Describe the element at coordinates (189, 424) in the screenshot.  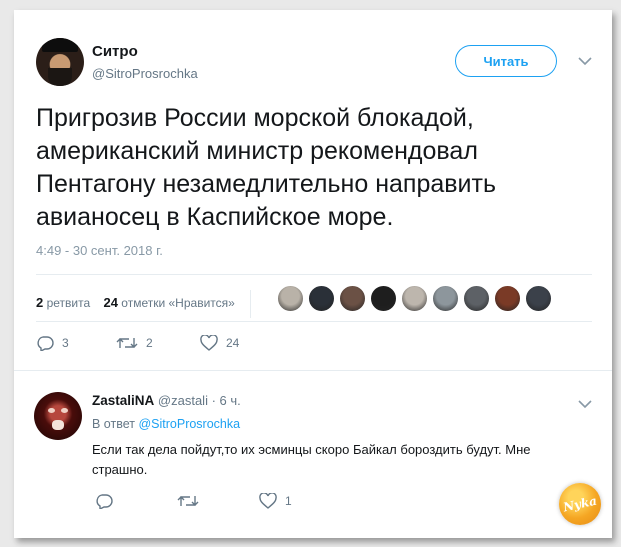
I see `in-reply-handle-link: @SitroProsrochka` at that location.